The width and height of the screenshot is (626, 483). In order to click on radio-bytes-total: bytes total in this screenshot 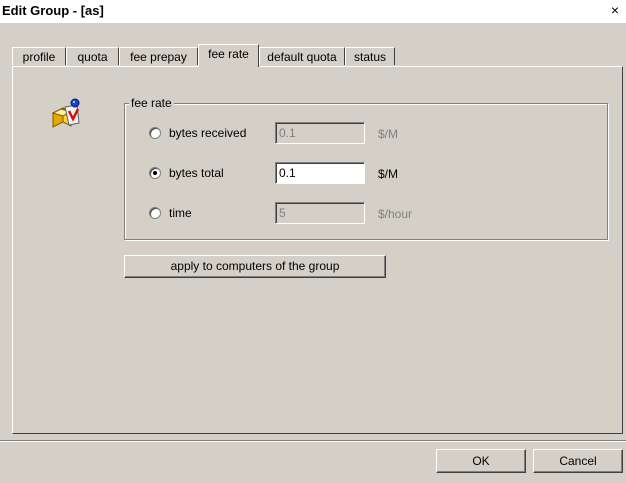, I will do `click(219, 173)`.